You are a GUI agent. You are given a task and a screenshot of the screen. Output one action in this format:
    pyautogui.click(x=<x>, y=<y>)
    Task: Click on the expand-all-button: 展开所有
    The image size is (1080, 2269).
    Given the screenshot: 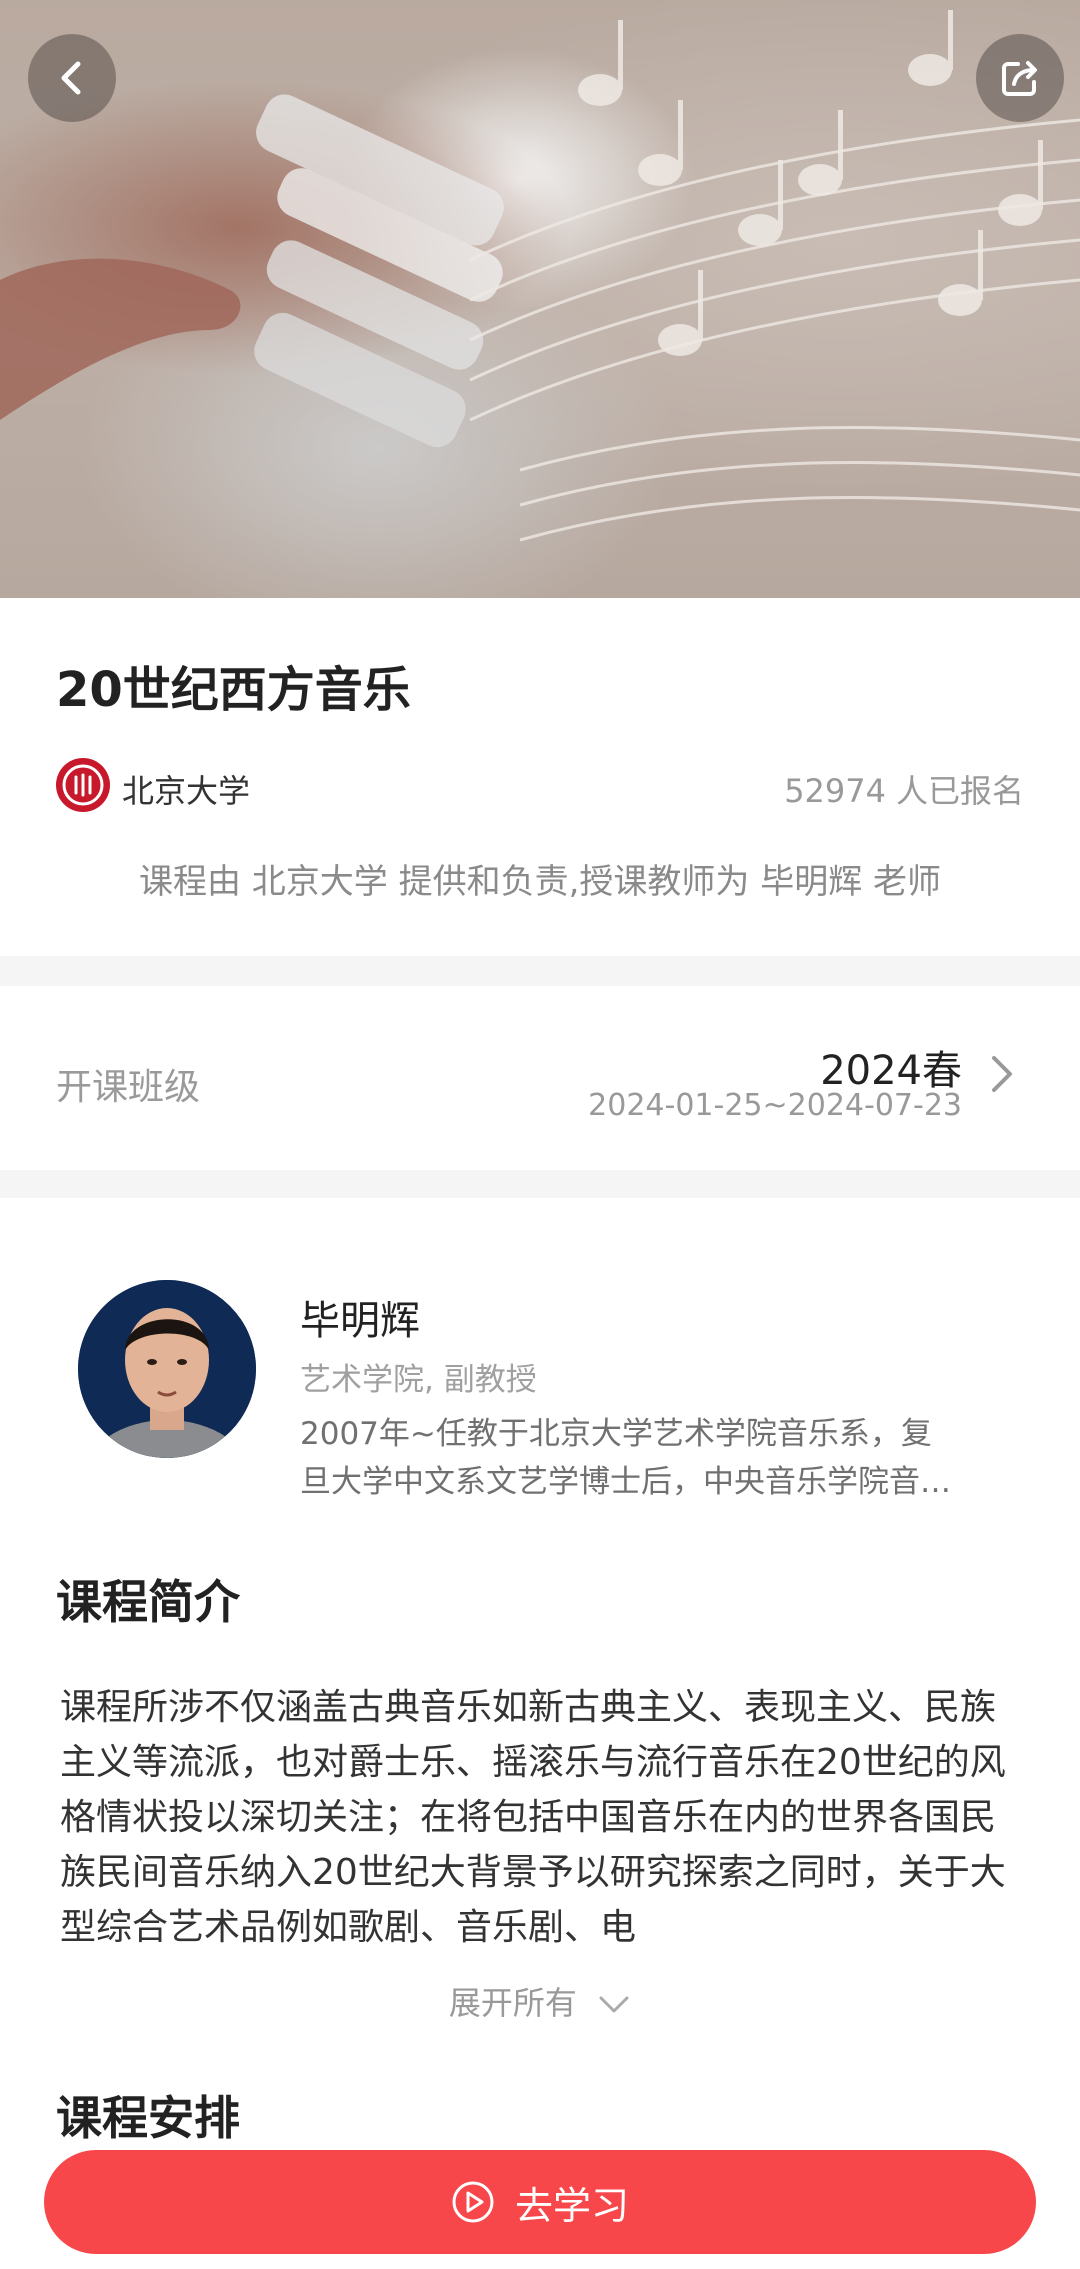 What is the action you would take?
    pyautogui.click(x=540, y=2001)
    